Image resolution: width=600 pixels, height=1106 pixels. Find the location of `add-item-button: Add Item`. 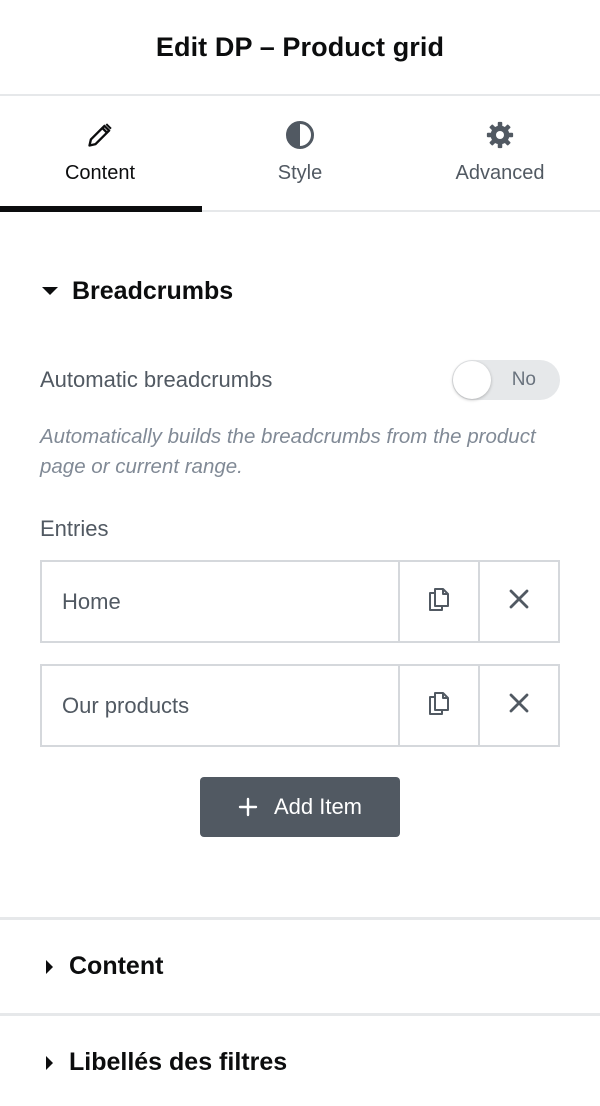

add-item-button: Add Item is located at coordinates (300, 807).